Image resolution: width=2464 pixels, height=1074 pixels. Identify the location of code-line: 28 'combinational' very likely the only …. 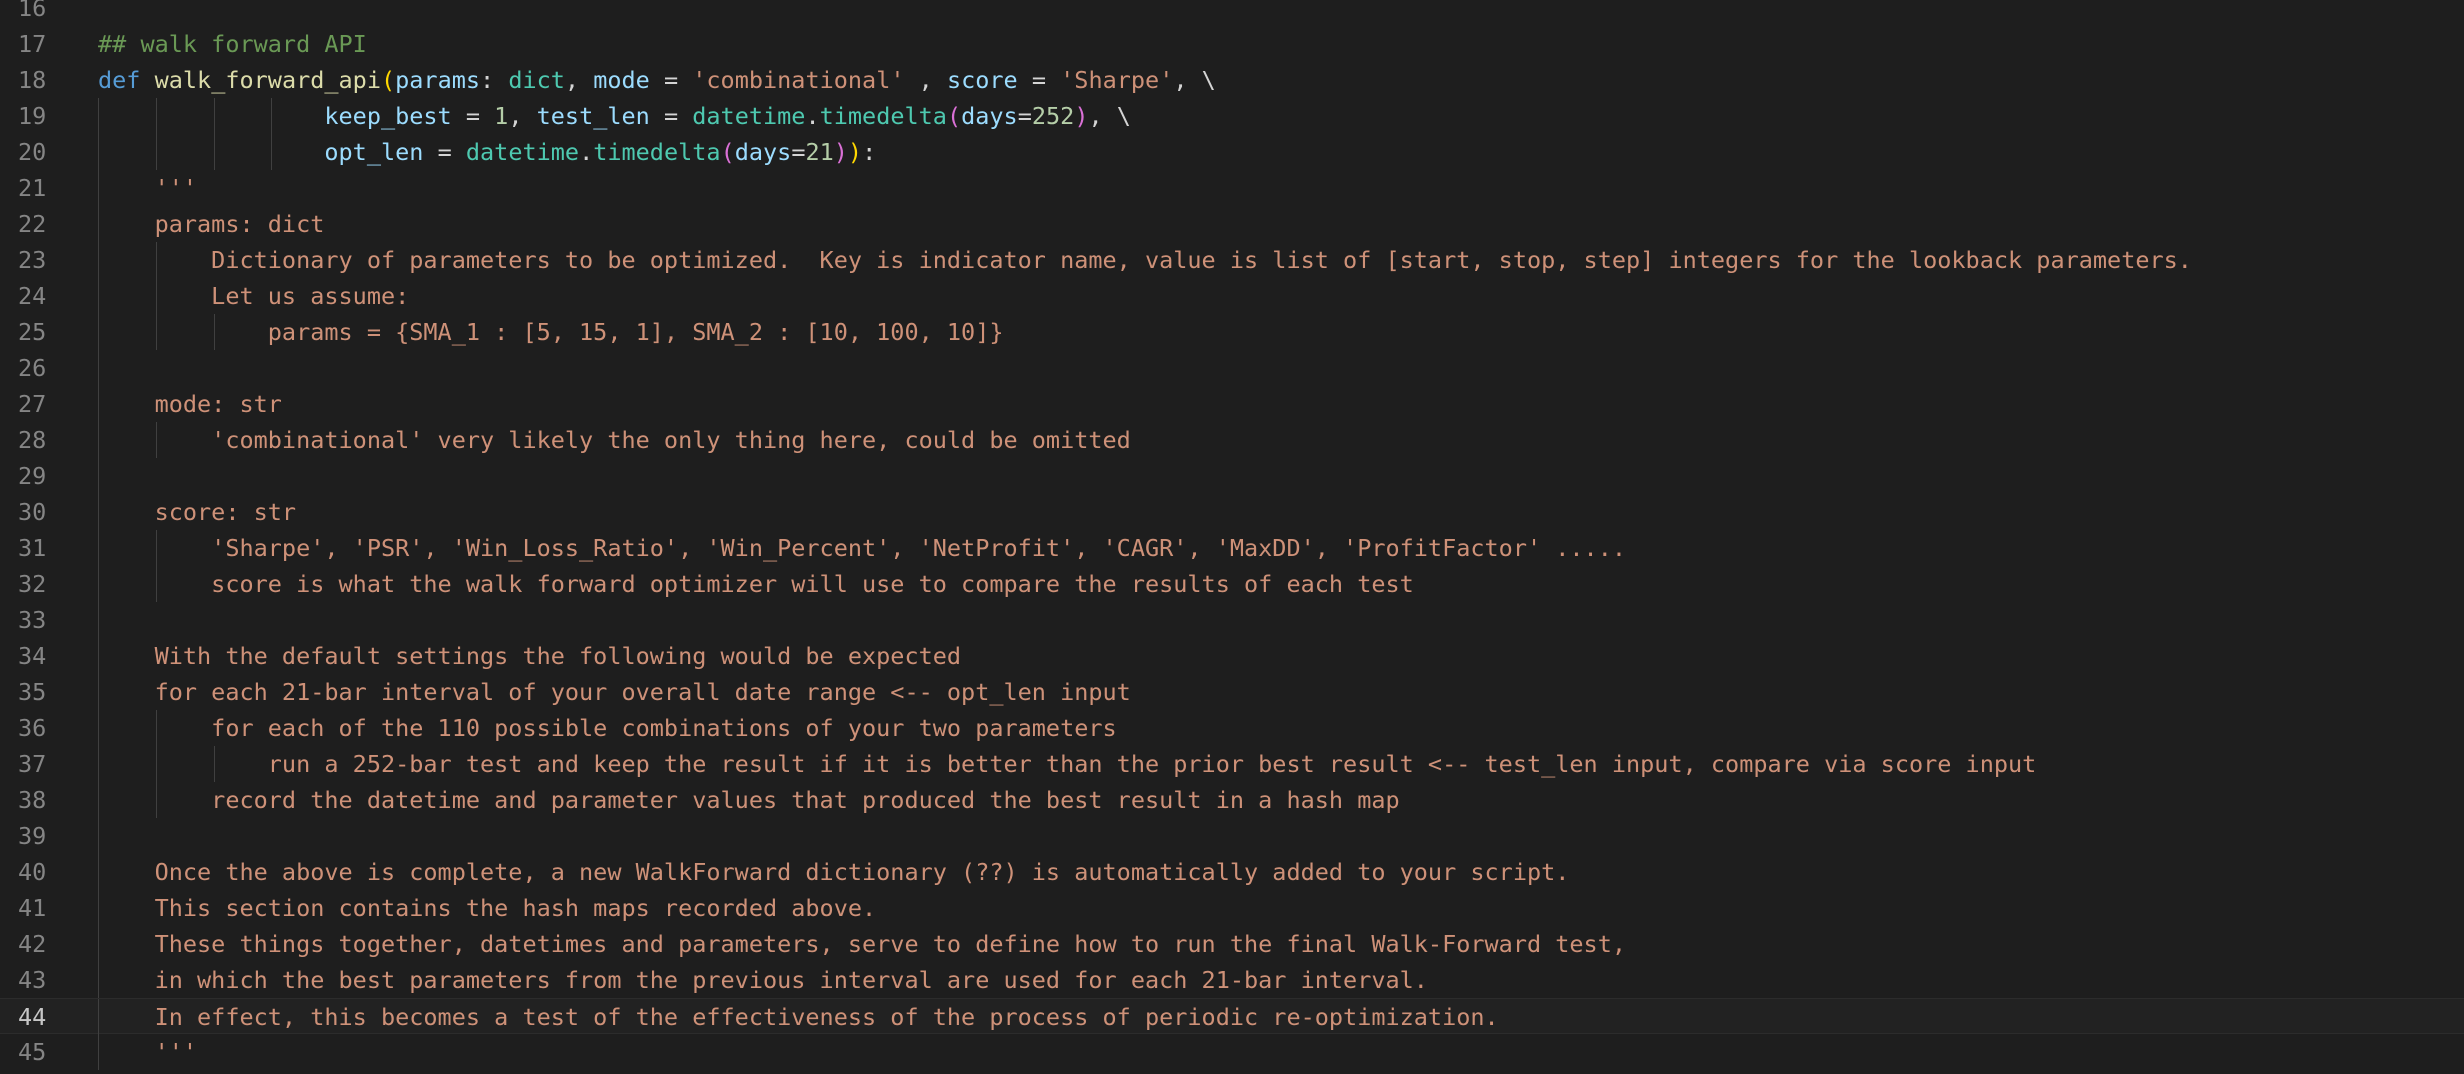
(1232, 440).